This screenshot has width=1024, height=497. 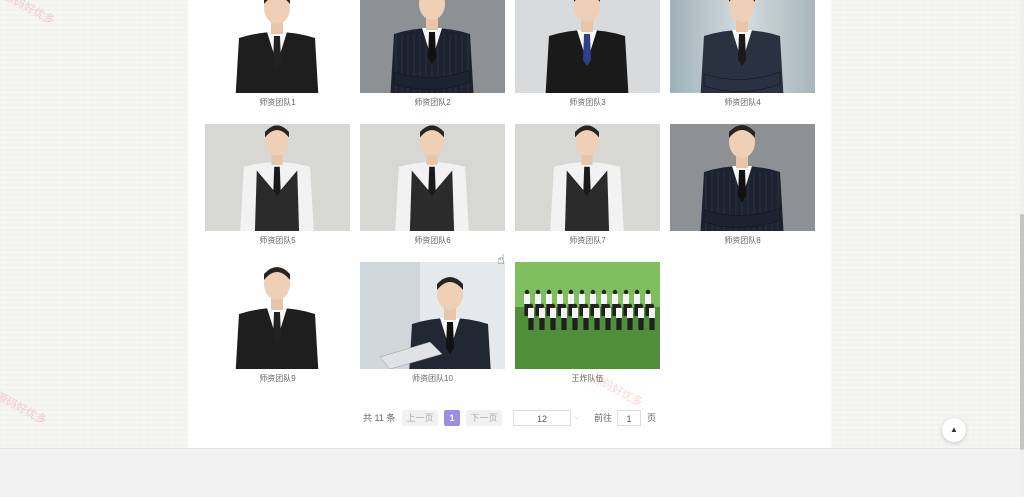 I want to click on chevron-down-icon: ⌵, so click(x=576, y=418).